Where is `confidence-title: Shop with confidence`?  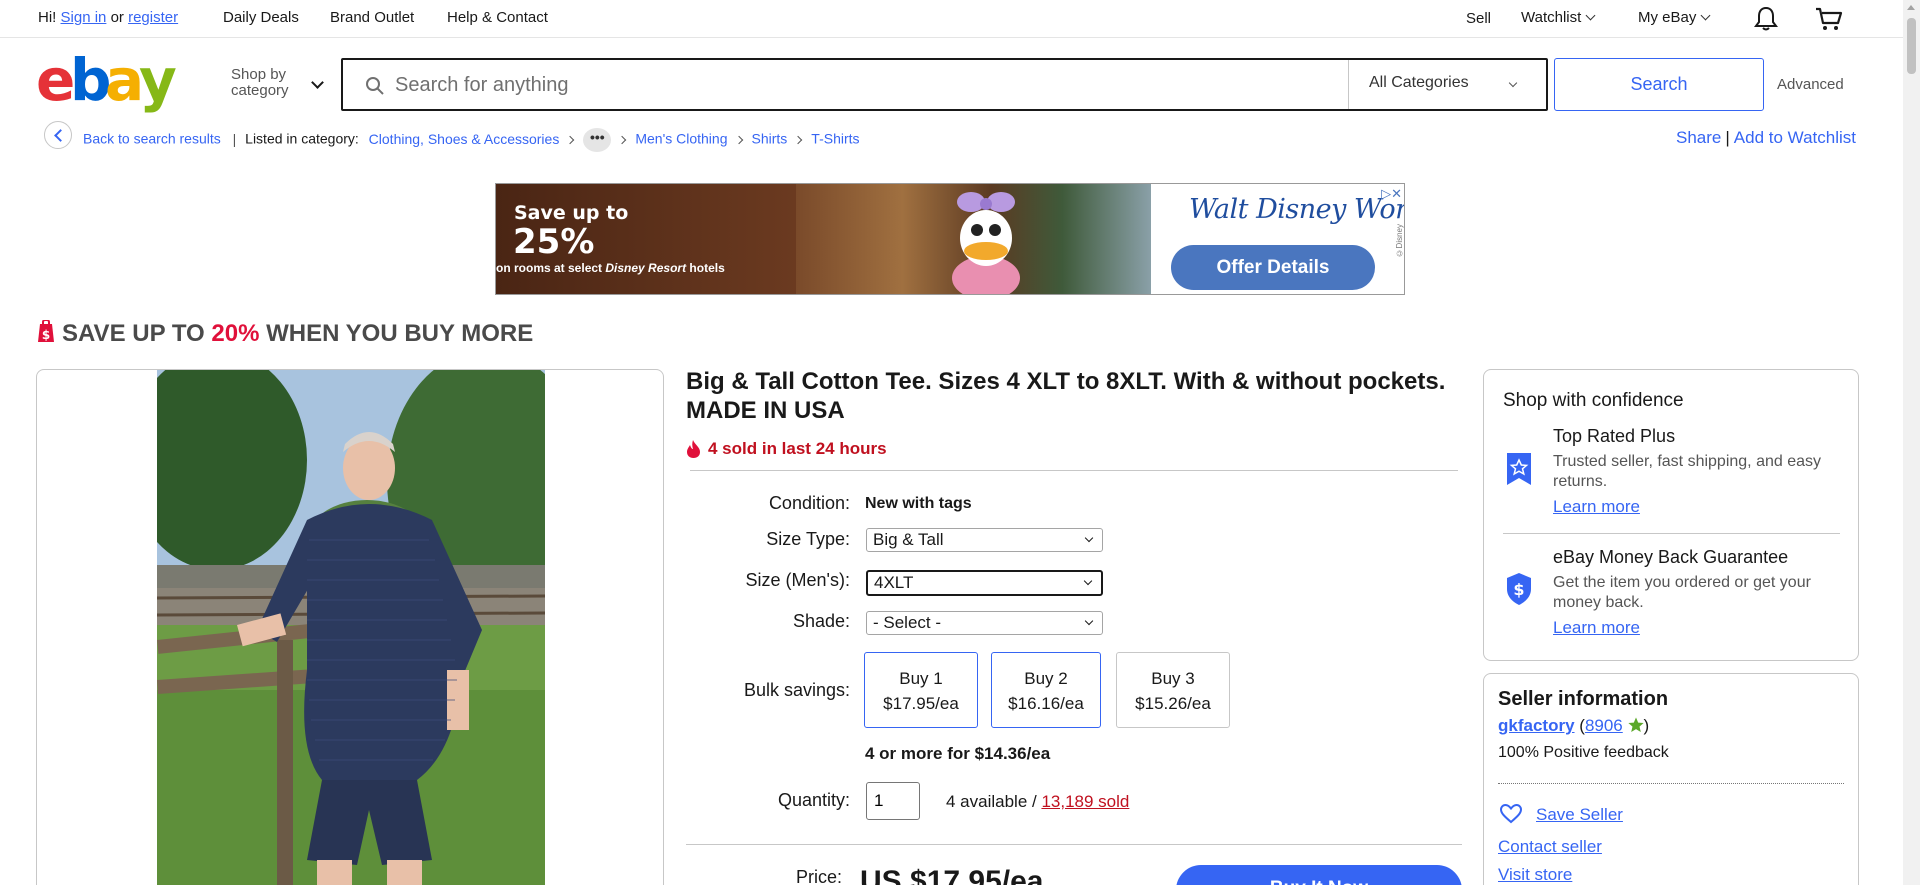 confidence-title: Shop with confidence is located at coordinates (1593, 400).